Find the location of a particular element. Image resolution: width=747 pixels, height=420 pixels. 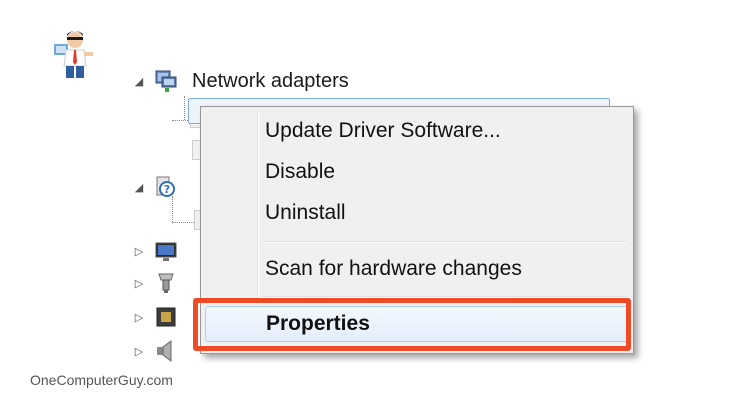

tree-node-network-adapters: ◢ Network adapters is located at coordinates (240, 81).